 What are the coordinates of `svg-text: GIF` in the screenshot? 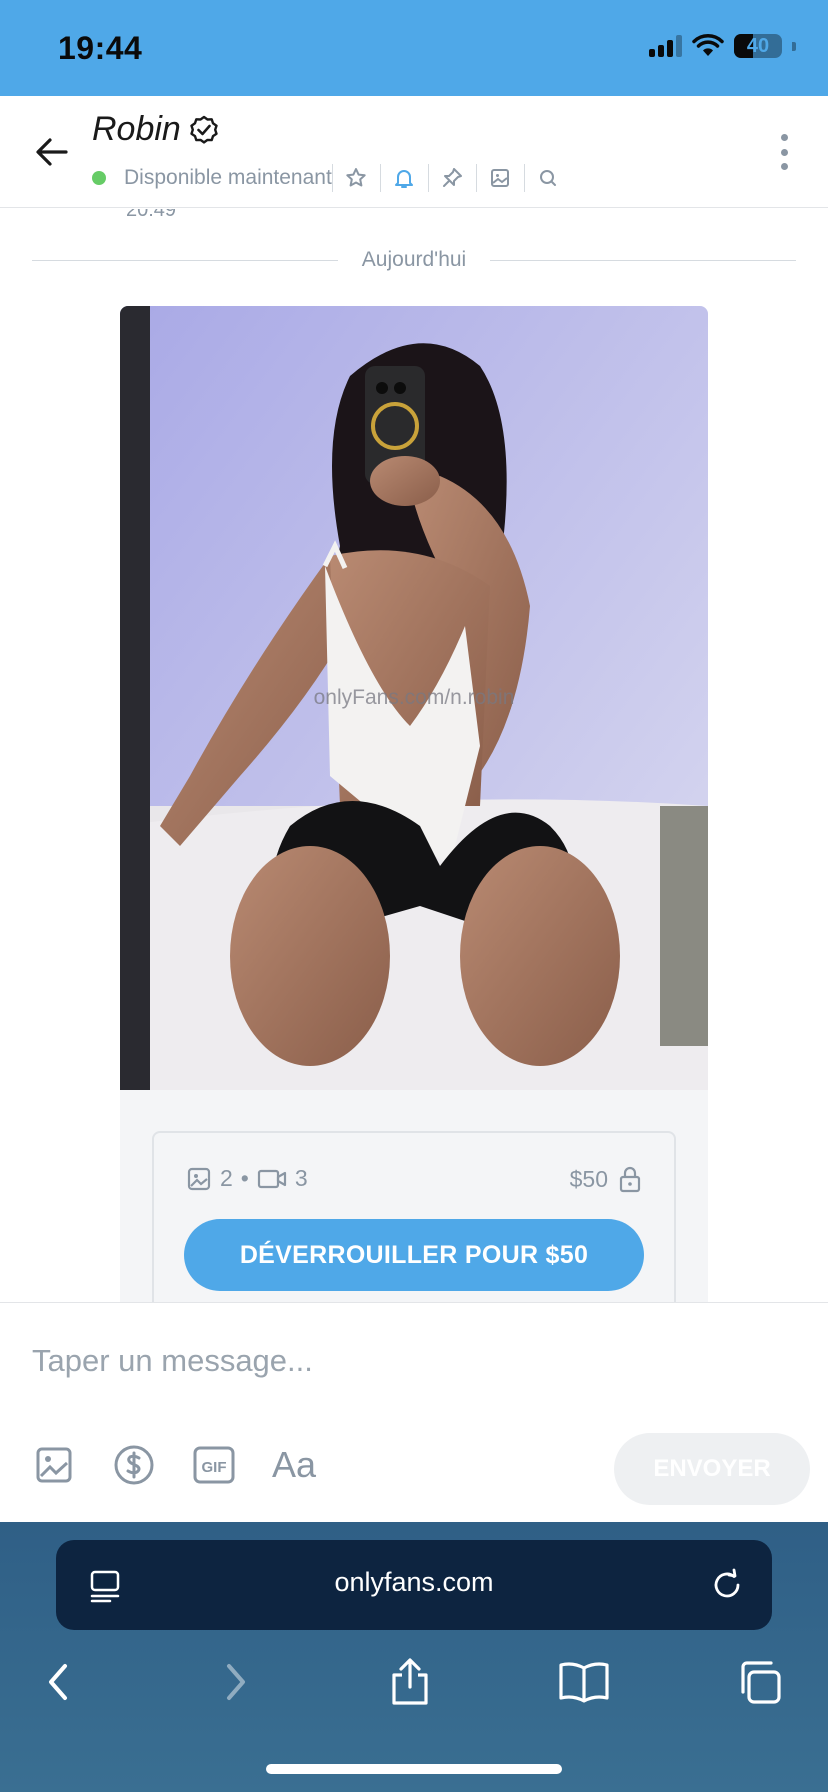 It's located at (214, 1467).